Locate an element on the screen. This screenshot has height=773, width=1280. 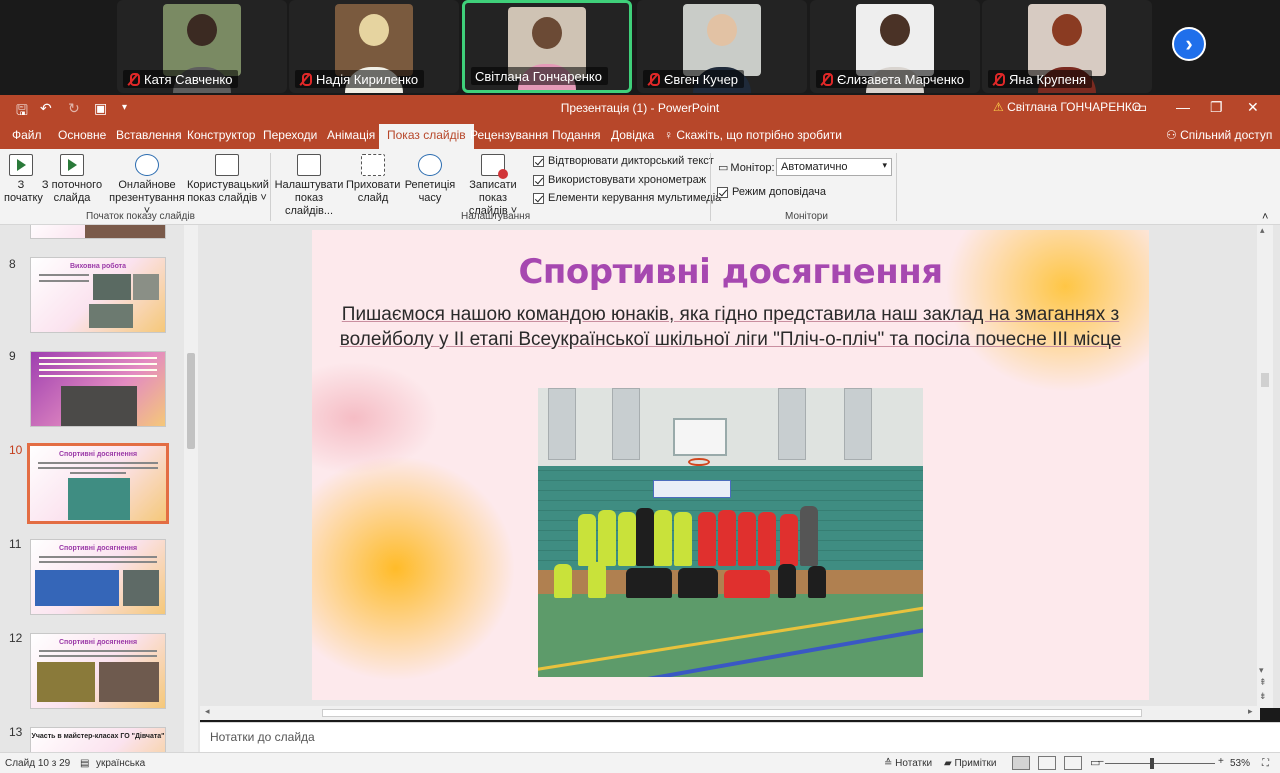
participant-tile: Єлизавета Марченко is located at coordinates (895, 46).